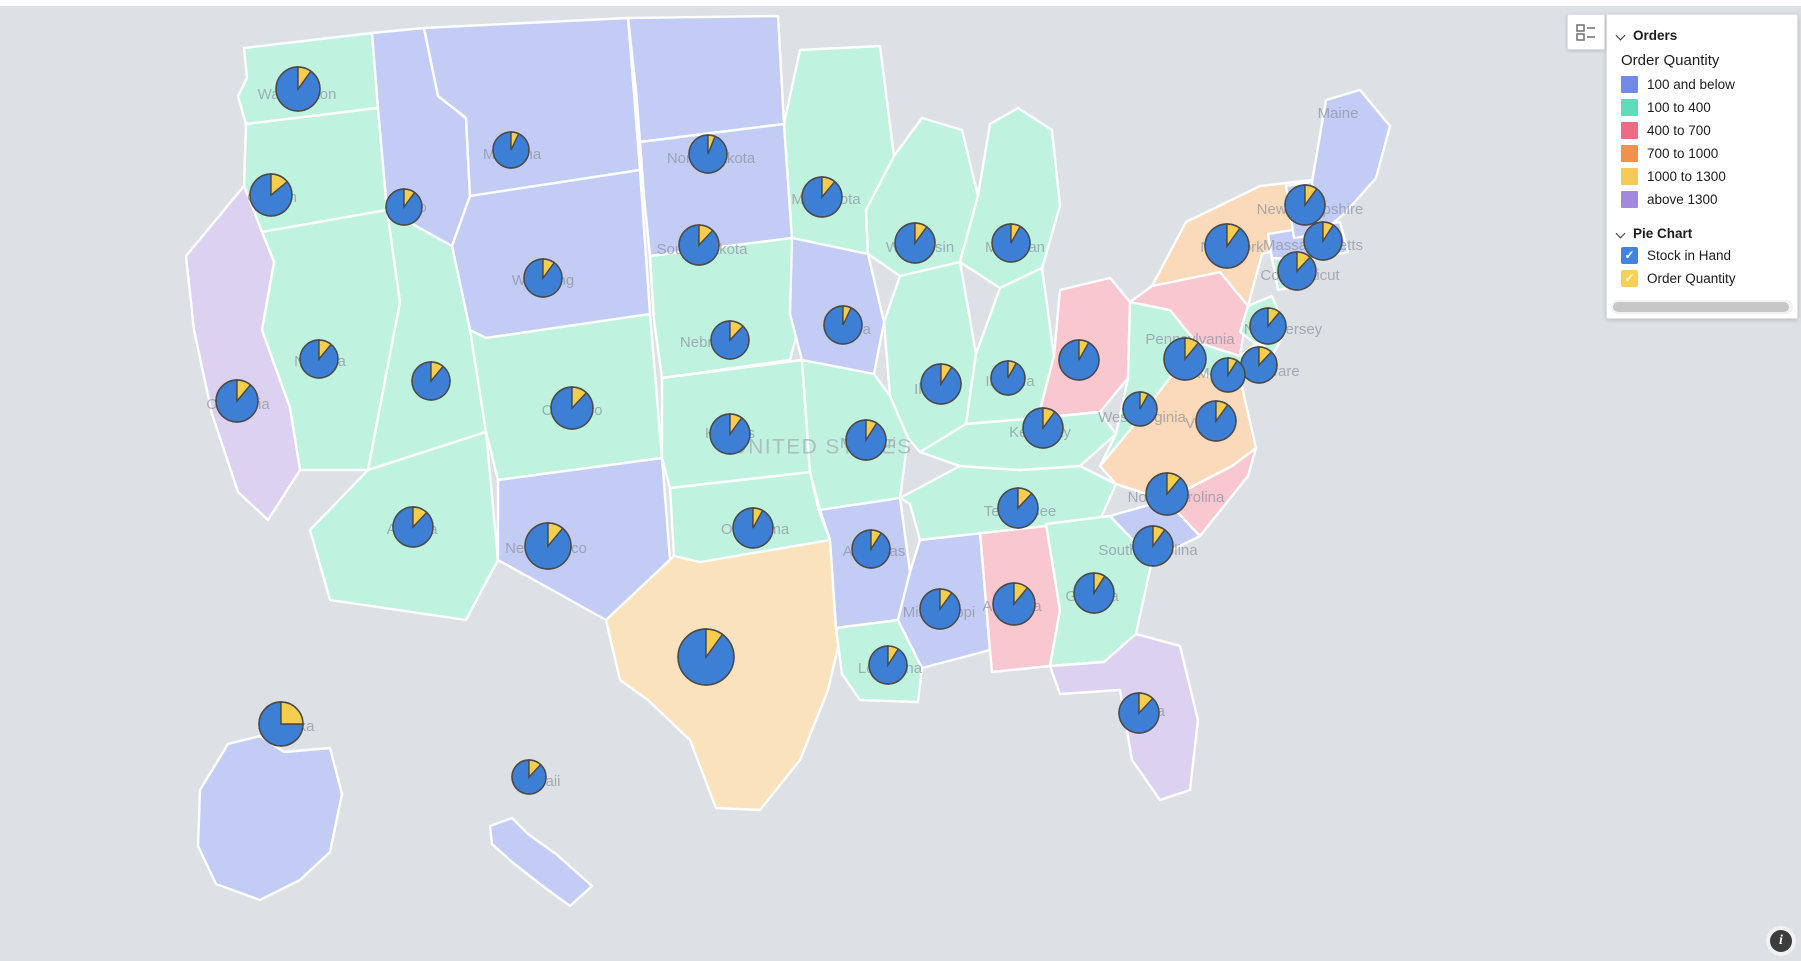 The width and height of the screenshot is (1801, 961). I want to click on legend-scrollbar-thumb, so click(1701, 307).